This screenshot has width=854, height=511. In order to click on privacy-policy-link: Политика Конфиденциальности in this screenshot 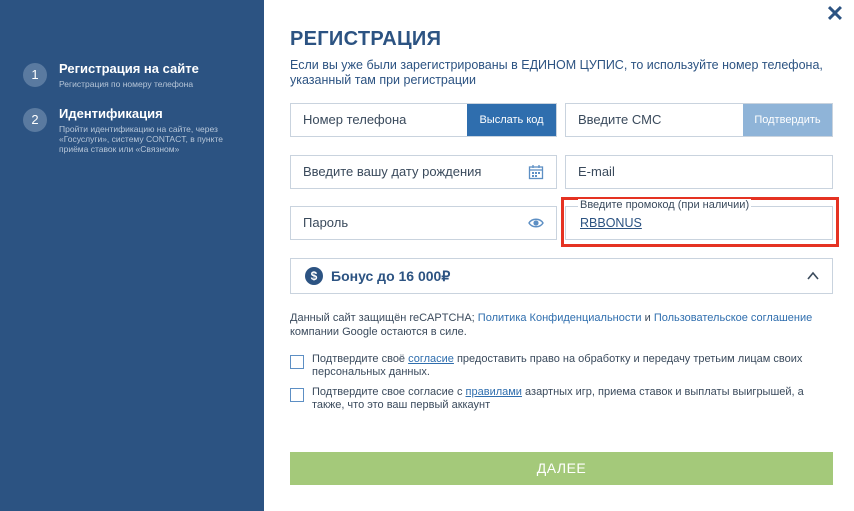, I will do `click(560, 318)`.